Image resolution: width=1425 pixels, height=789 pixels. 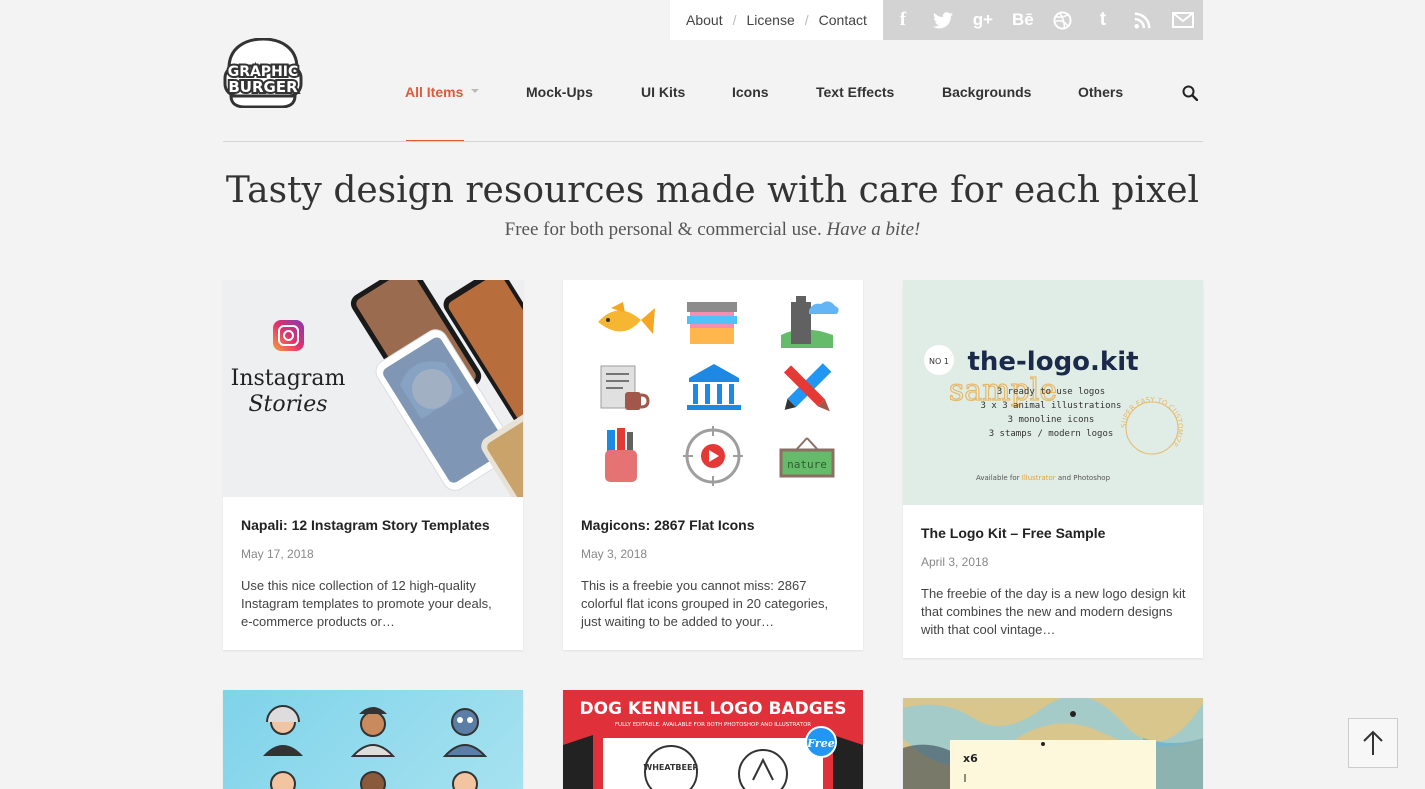 I want to click on thumb-text-1: Instagram, so click(x=288, y=378).